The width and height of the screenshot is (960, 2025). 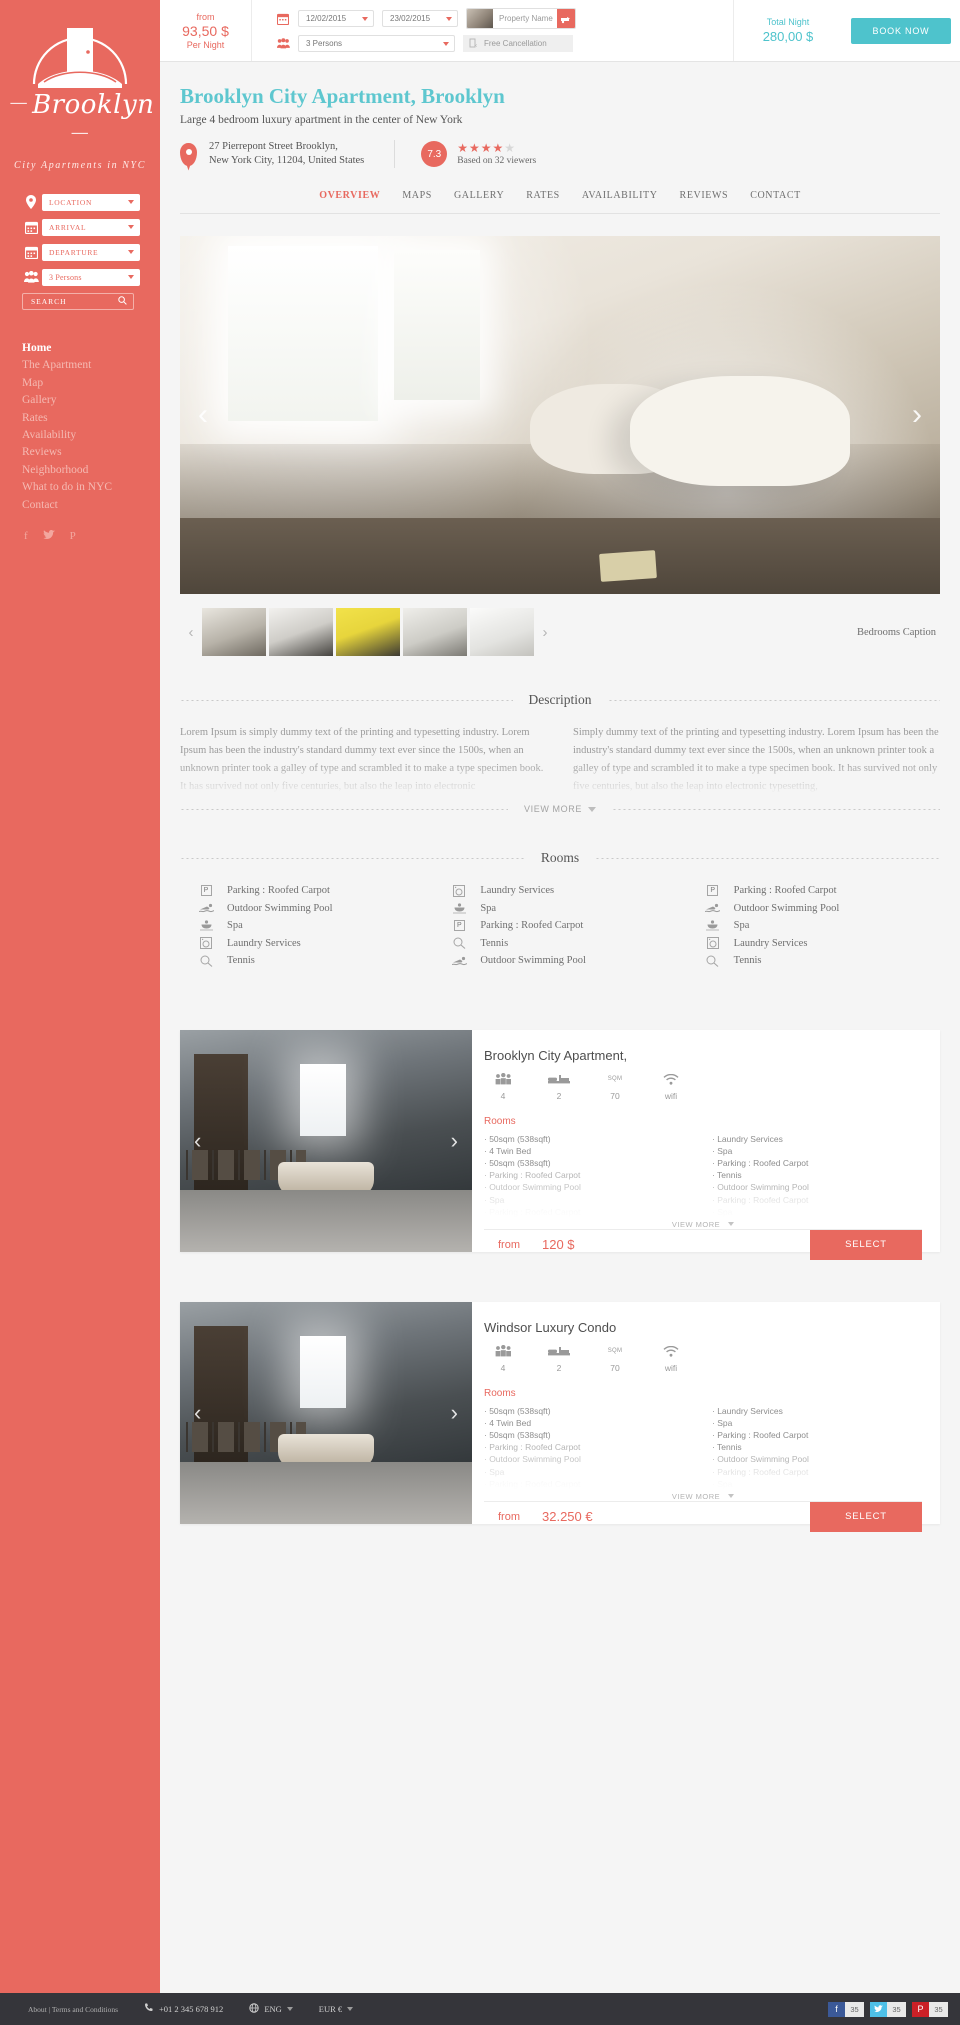 I want to click on pinterest-share: P 35, so click(x=930, y=2009).